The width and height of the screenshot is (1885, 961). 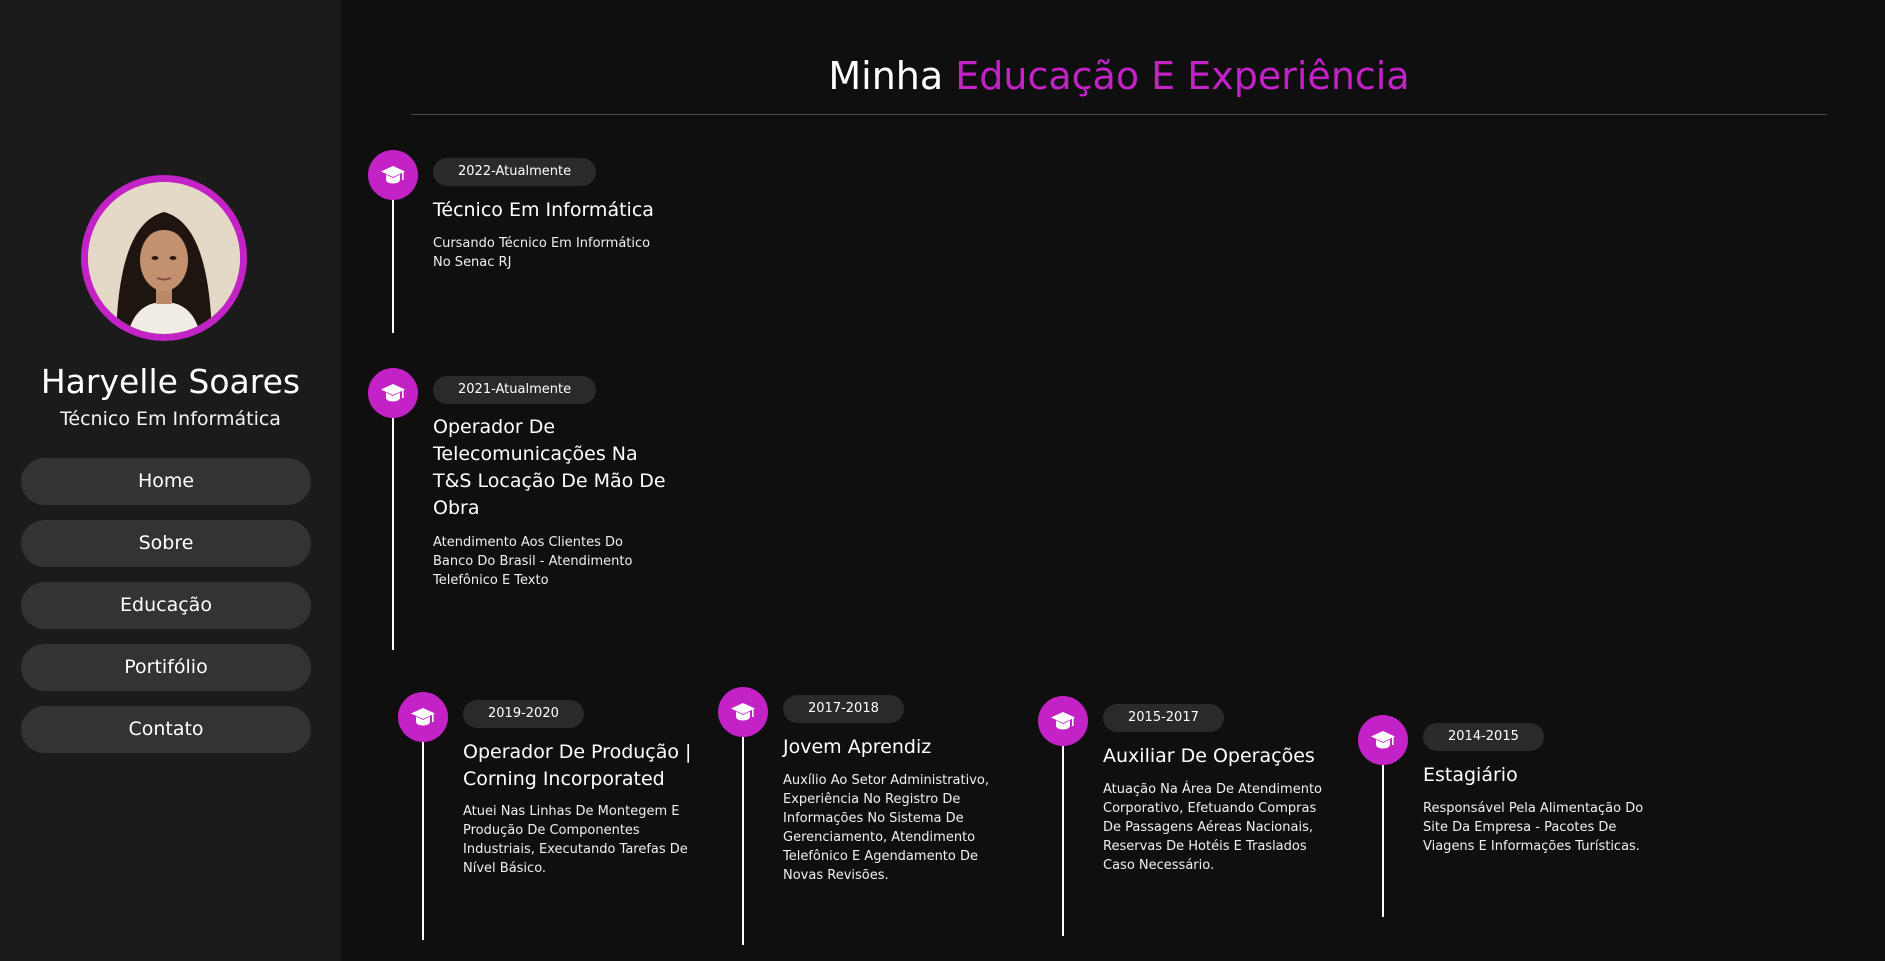 I want to click on page-title: Minha Educação E Experiência, so click(x=1119, y=76).